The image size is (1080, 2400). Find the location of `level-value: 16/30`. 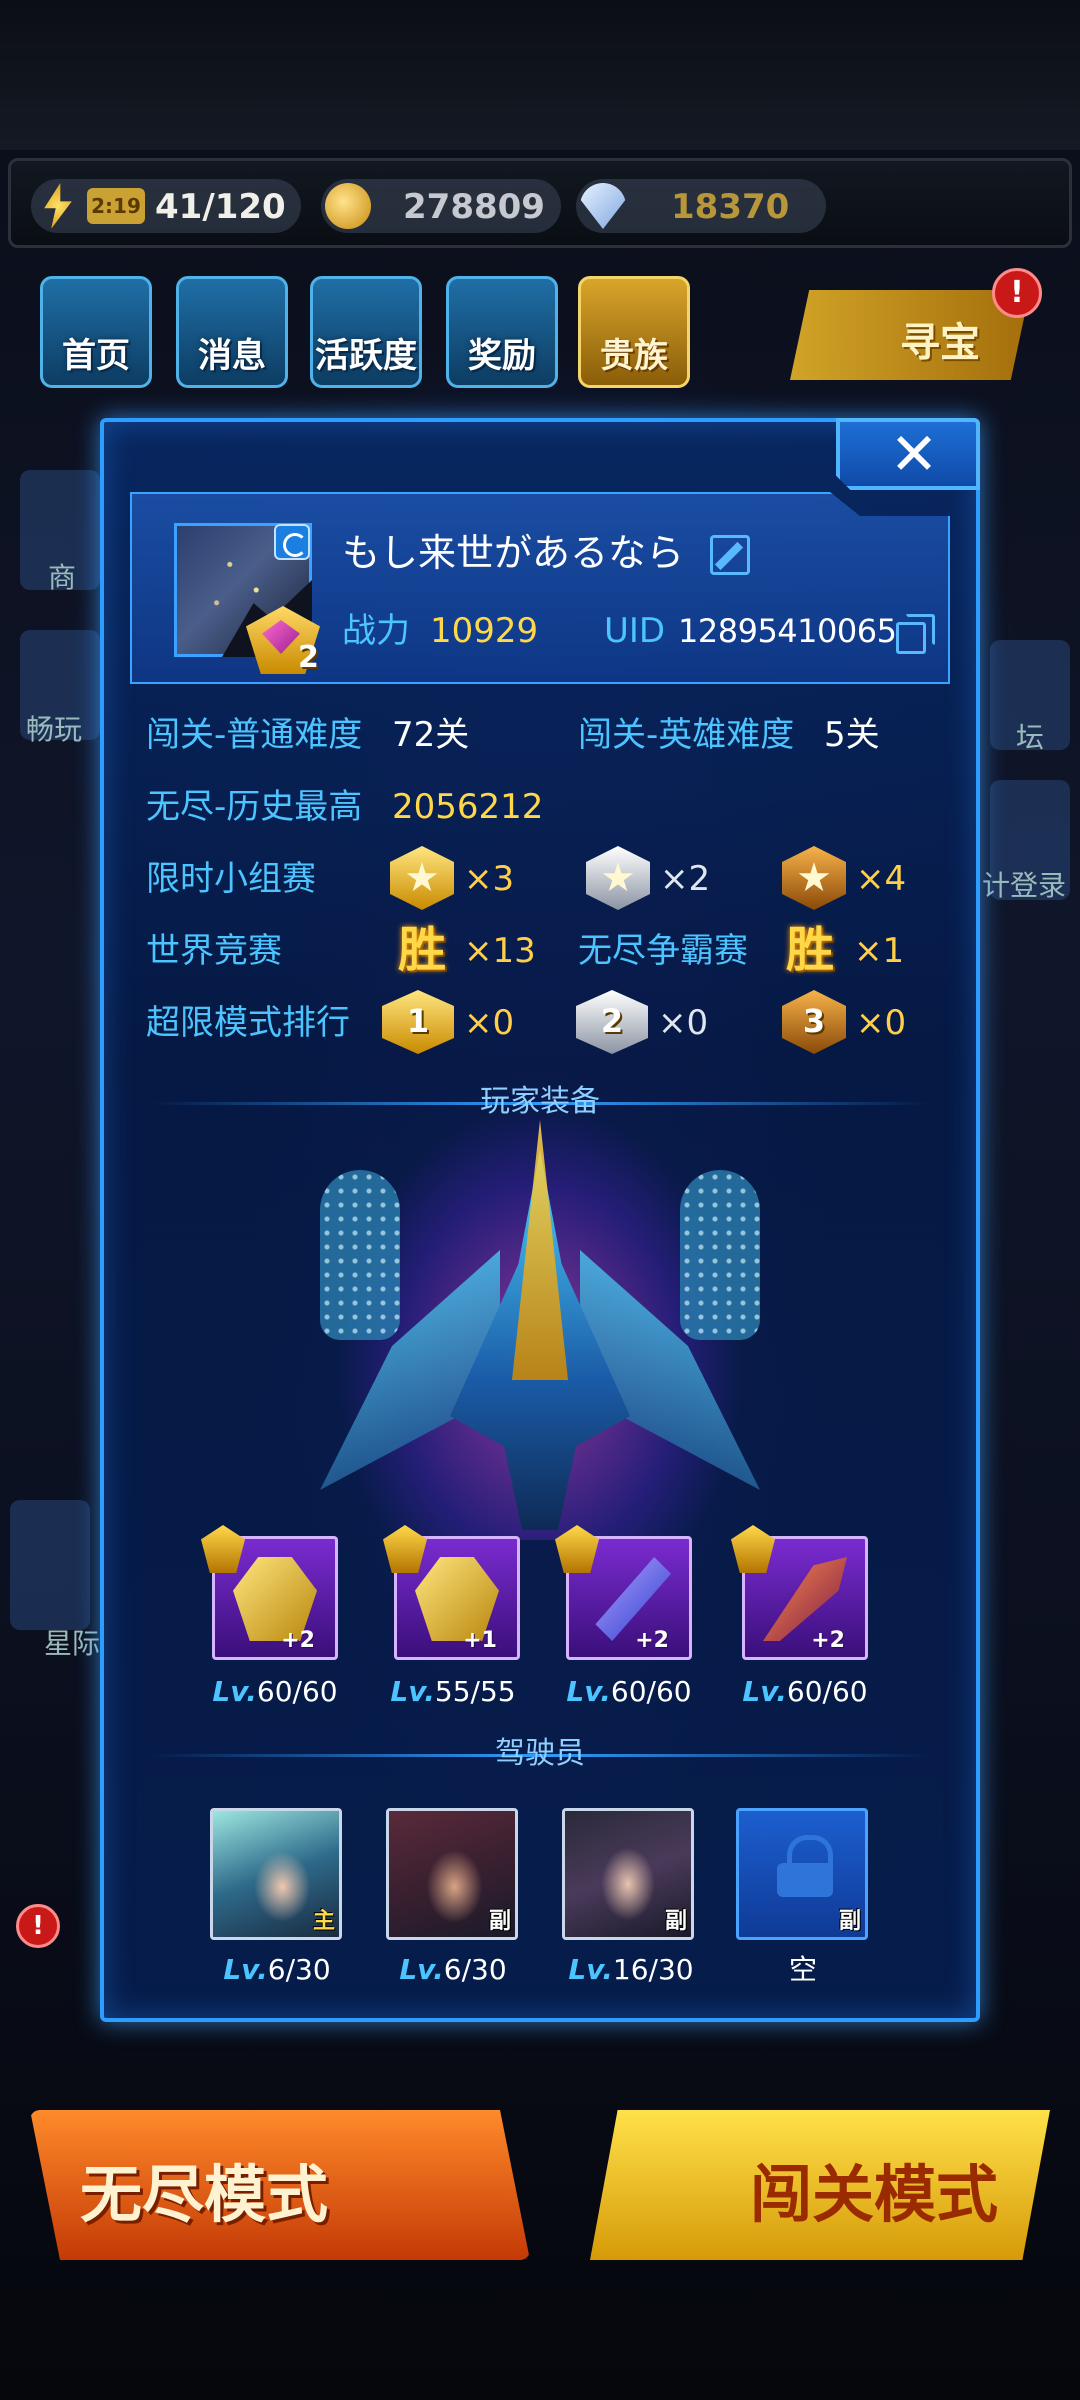

level-value: 16/30 is located at coordinates (653, 1969).